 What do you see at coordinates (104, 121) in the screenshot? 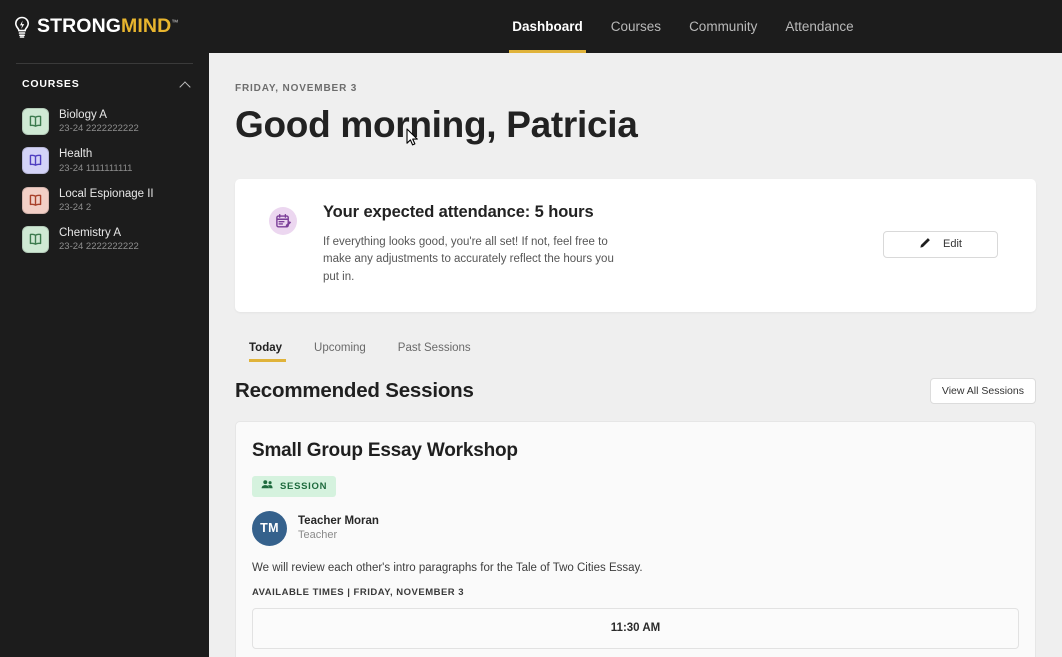
I see `sidebar-item-biology-a: Biology A 23-24 2222222222` at bounding box center [104, 121].